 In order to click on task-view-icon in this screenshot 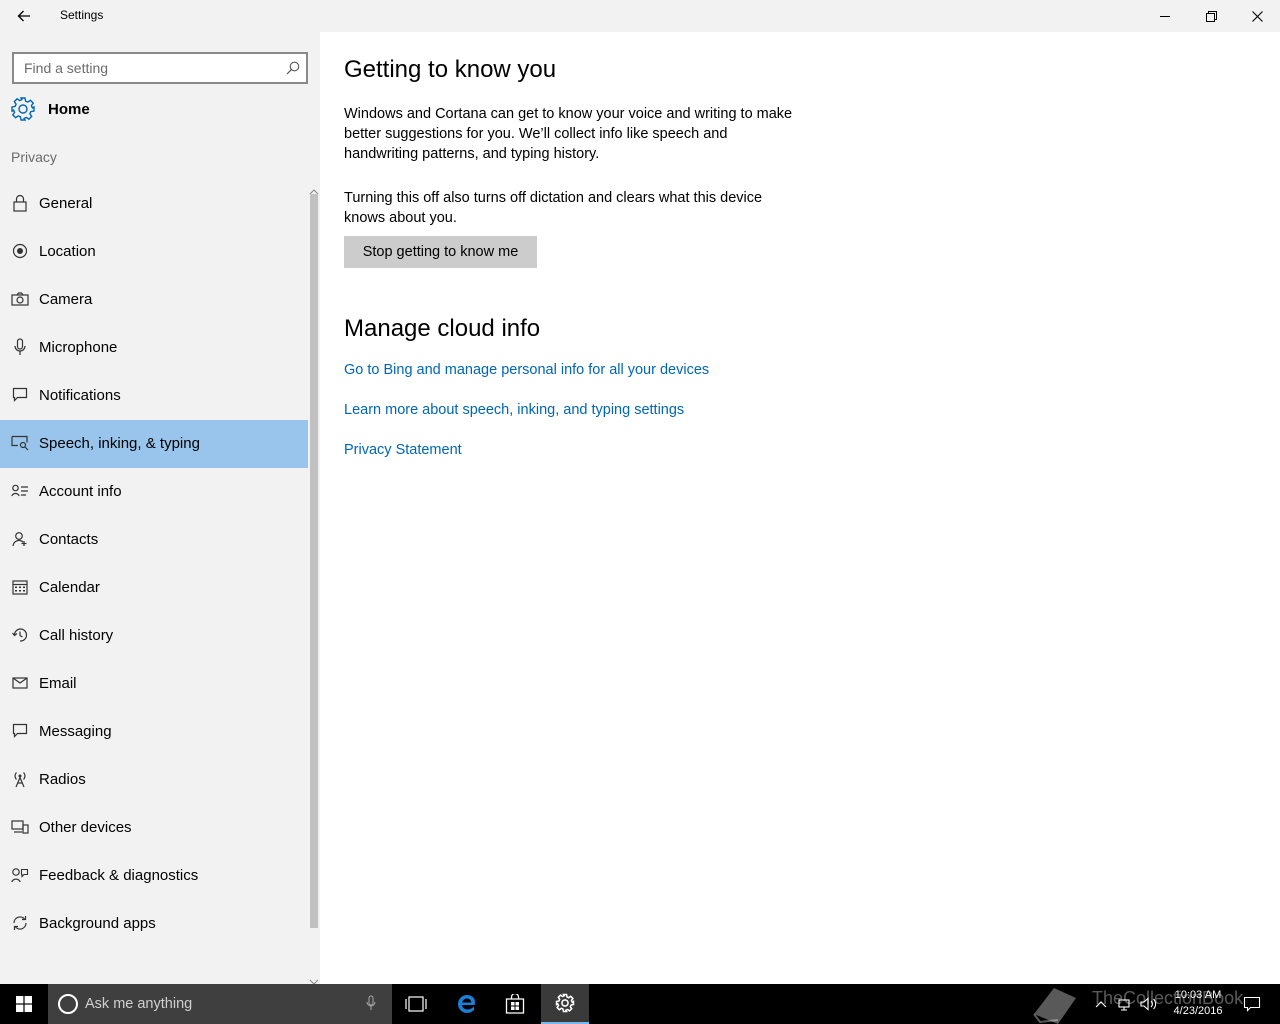, I will do `click(416, 1004)`.